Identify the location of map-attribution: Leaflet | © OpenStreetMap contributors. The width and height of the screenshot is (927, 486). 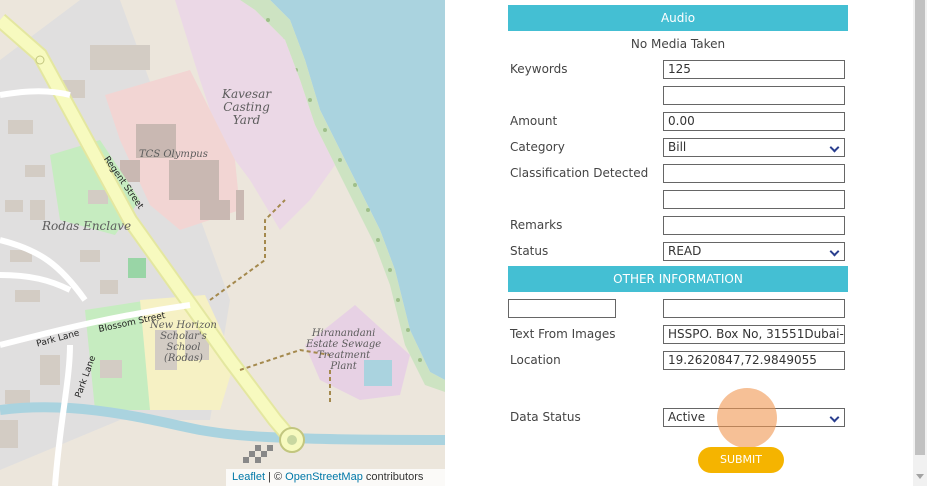
(335, 477).